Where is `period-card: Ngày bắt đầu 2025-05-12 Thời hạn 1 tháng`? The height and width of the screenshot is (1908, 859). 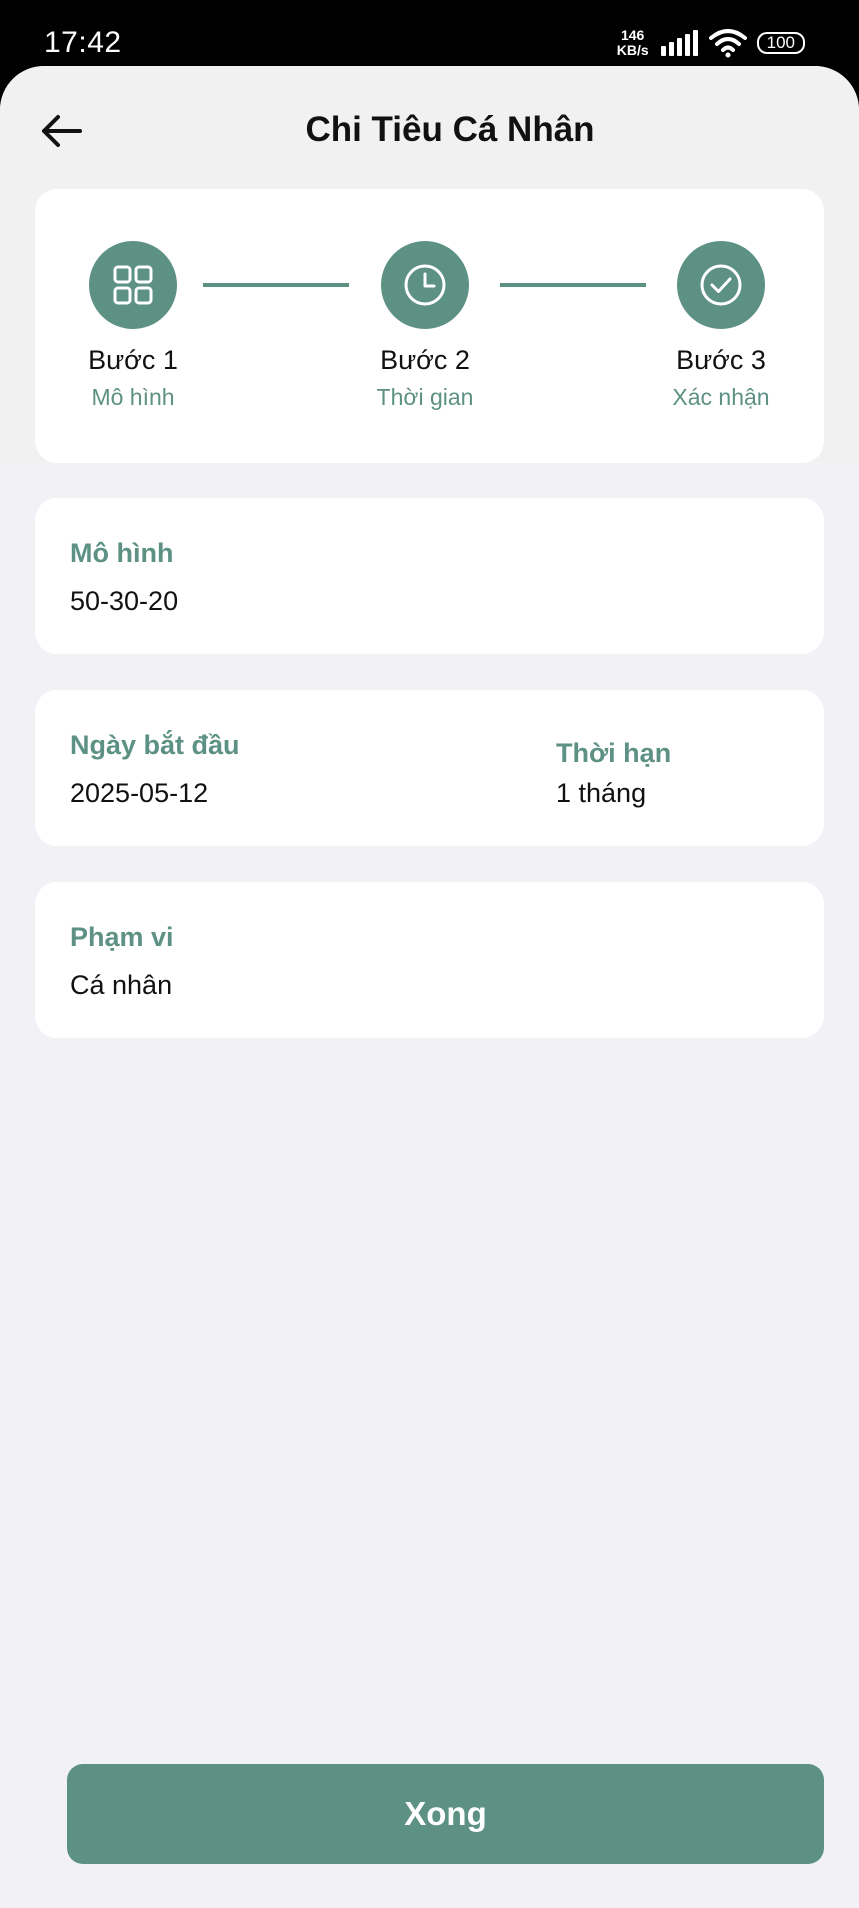
period-card: Ngày bắt đầu 2025-05-12 Thời hạn 1 tháng is located at coordinates (429, 768).